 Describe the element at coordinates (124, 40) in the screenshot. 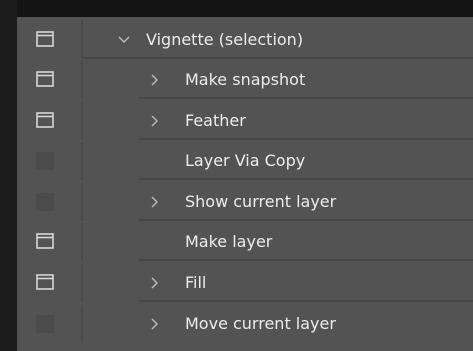

I see `chevron-down-icon` at that location.